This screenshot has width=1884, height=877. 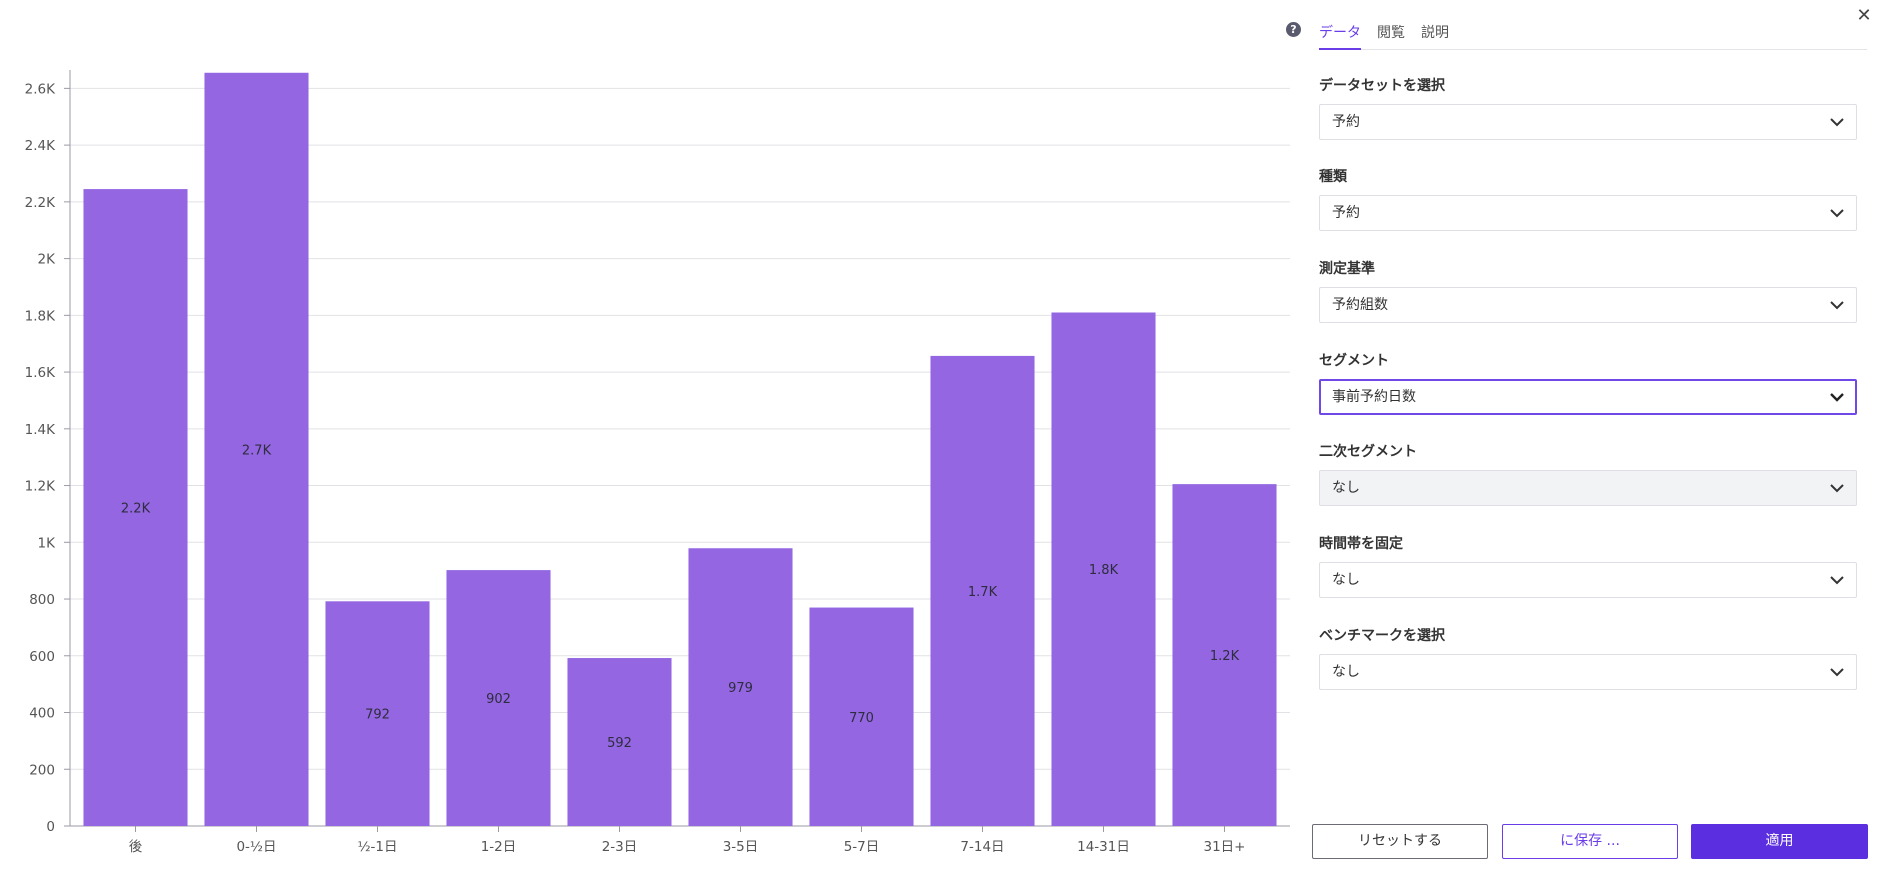 I want to click on tab-view: 閲覧, so click(x=1391, y=34).